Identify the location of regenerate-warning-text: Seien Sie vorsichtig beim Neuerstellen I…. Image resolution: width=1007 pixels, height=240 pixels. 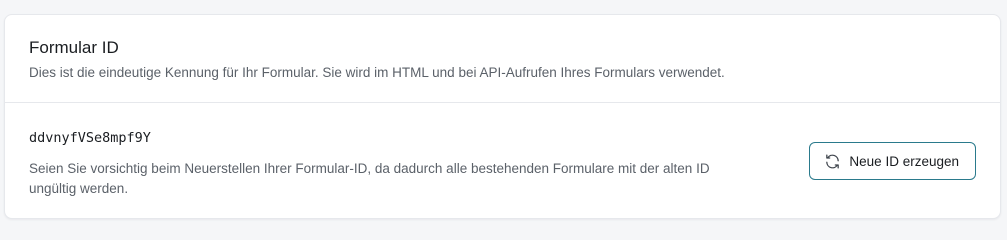
(369, 178).